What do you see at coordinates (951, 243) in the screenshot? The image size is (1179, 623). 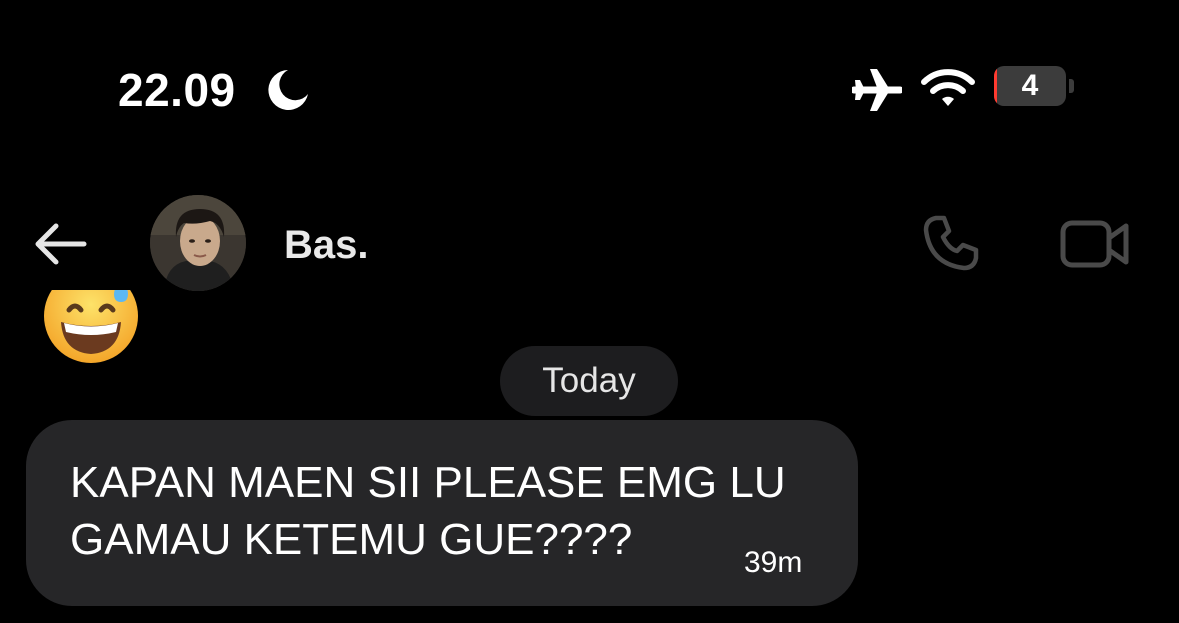 I see `phone-icon` at bounding box center [951, 243].